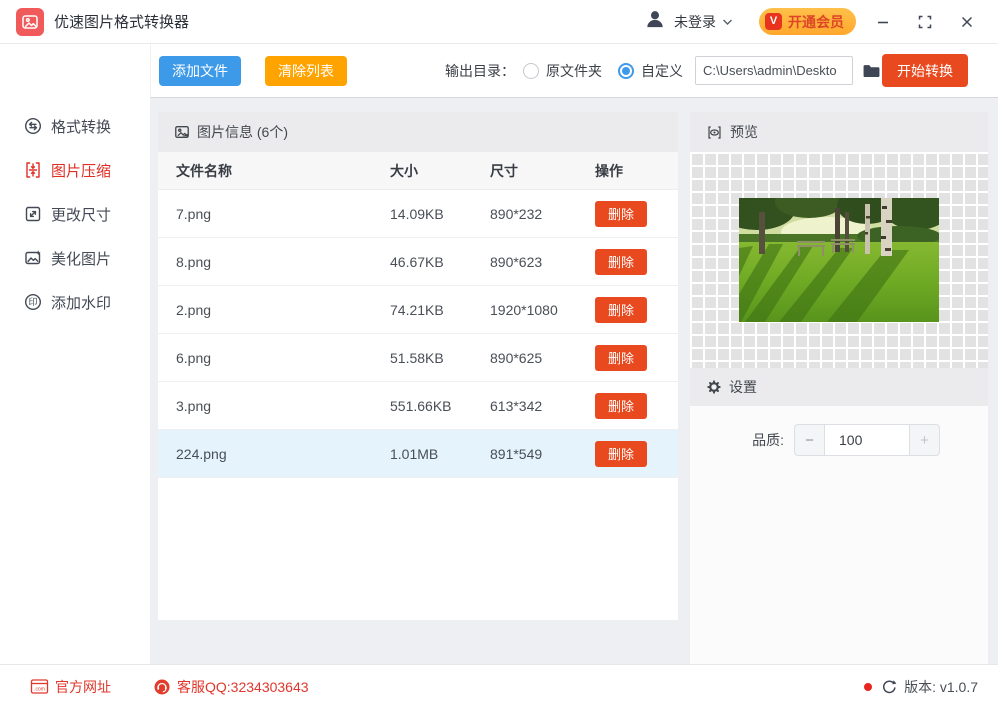 Image resolution: width=998 pixels, height=708 pixels. What do you see at coordinates (516, 453) in the screenshot?
I see `file-dimensions: 891*549` at bounding box center [516, 453].